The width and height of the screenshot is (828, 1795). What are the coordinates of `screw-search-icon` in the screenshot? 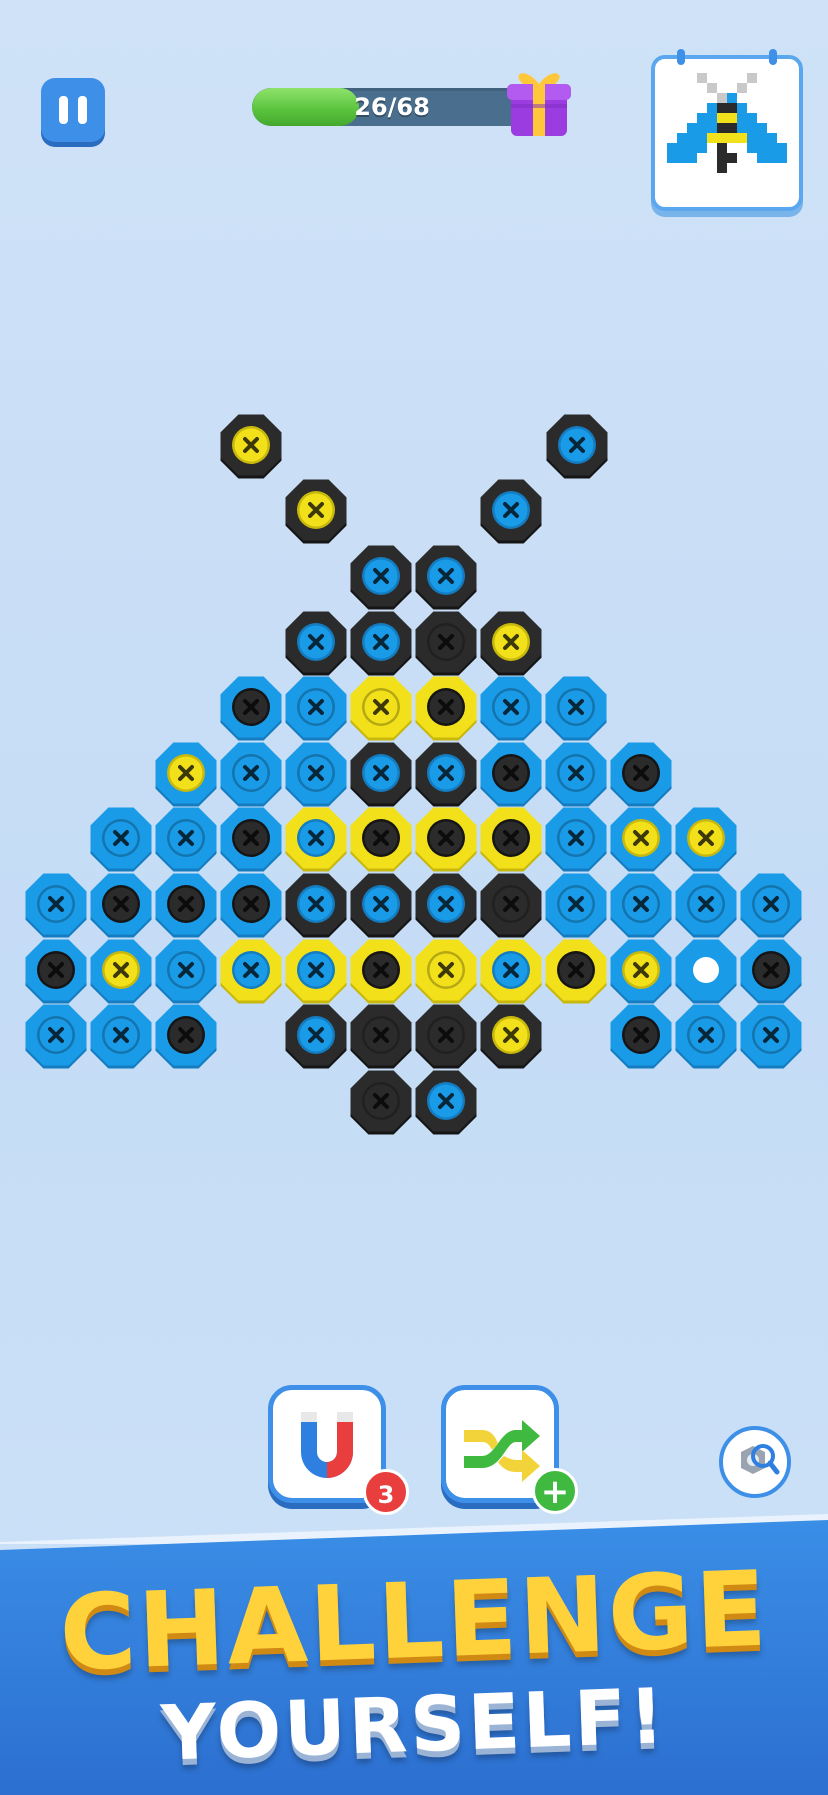 It's located at (760, 1459).